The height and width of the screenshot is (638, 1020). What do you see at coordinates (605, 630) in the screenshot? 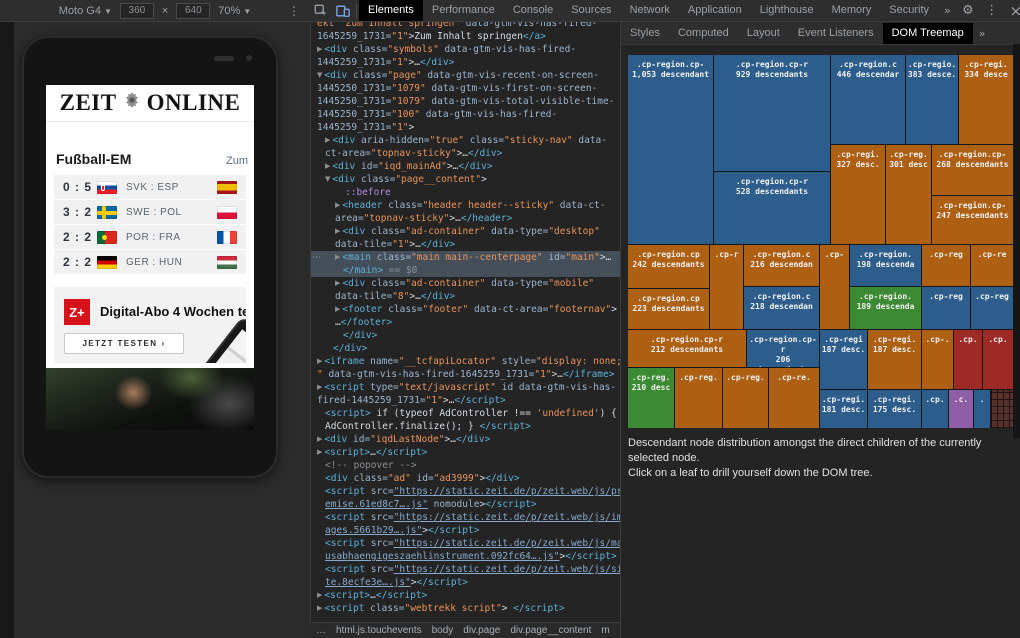
I see `breadcrumb-item-m: m` at bounding box center [605, 630].